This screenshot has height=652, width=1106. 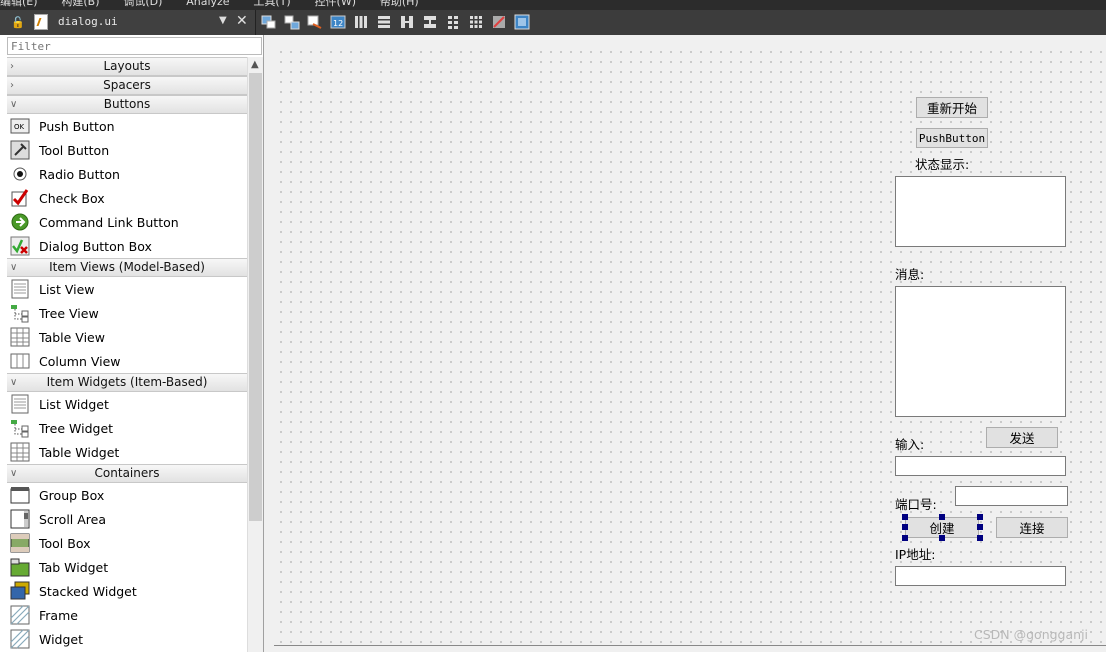 I want to click on menu-widgets: 控件(W), so click(x=335, y=4).